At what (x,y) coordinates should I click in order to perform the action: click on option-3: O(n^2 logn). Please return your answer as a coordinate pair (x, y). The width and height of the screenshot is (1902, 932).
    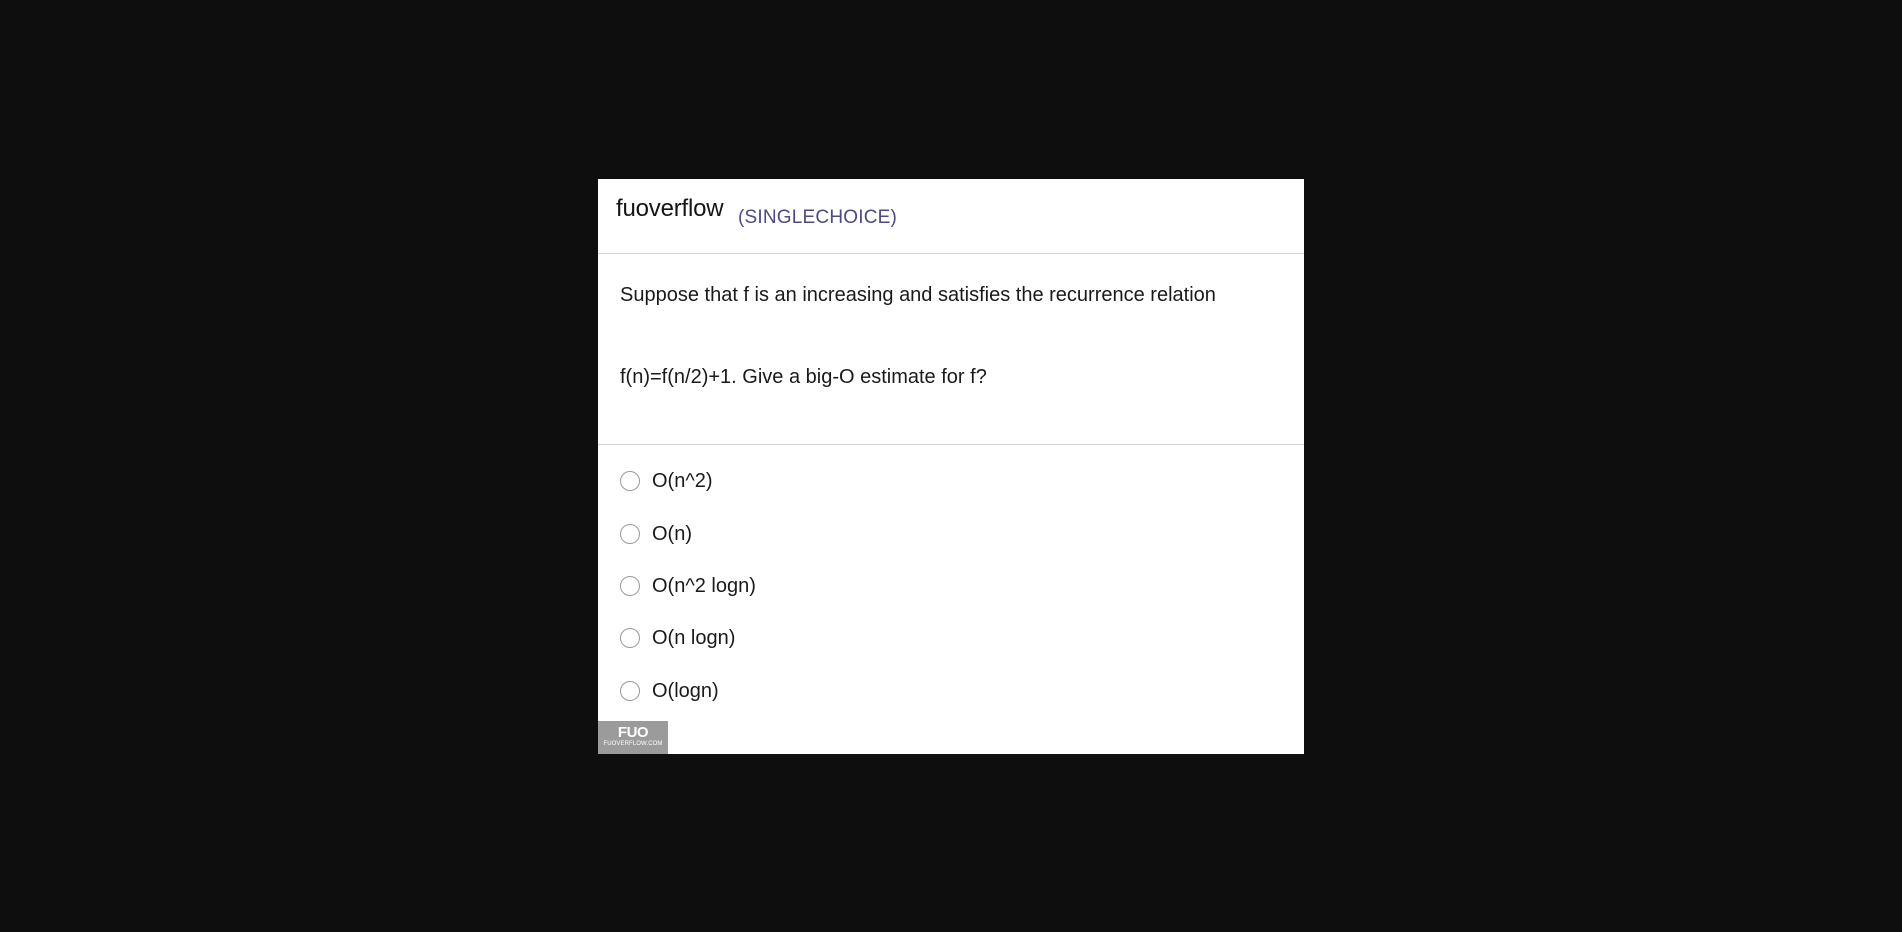
    Looking at the image, I should click on (688, 586).